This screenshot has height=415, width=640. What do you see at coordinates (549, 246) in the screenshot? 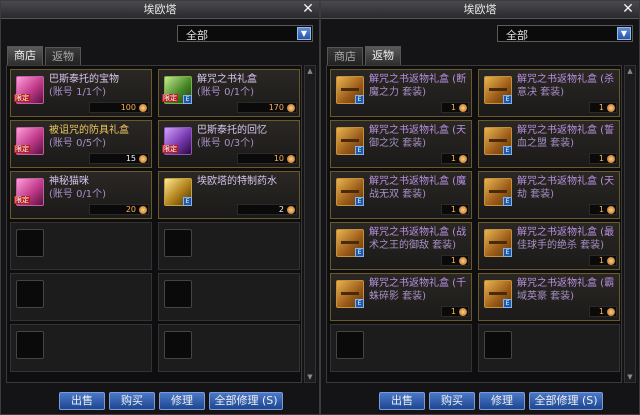
I see `item-slot: E 解咒之书返物礼盒 (最 佳球手的绝杀 套装) 1` at bounding box center [549, 246].